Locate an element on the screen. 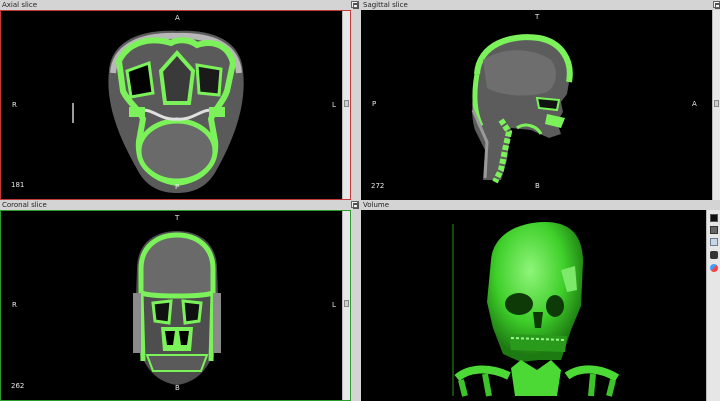 Image resolution: width=720 pixels, height=401 pixels. coronal-slice-number: 262 is located at coordinates (18, 386).